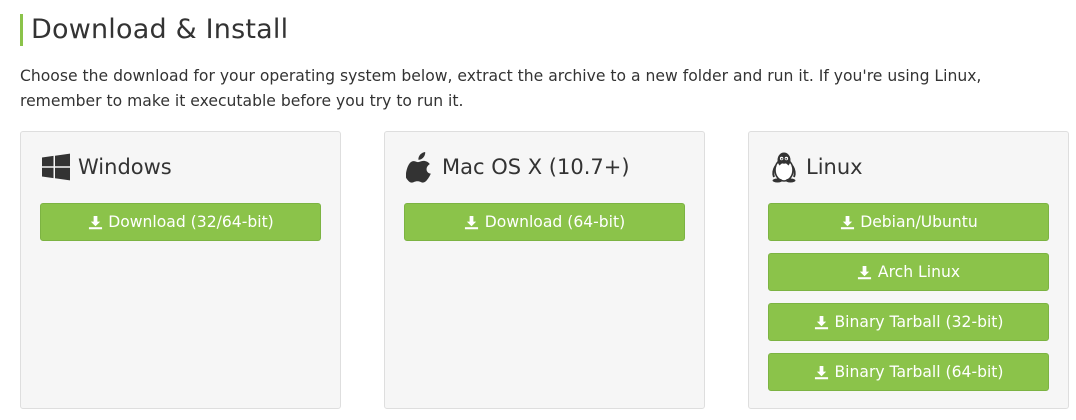 This screenshot has height=420, width=1076. Describe the element at coordinates (919, 372) in the screenshot. I see `tarball-64bit-label: Binary Tarball (64-bit)` at that location.